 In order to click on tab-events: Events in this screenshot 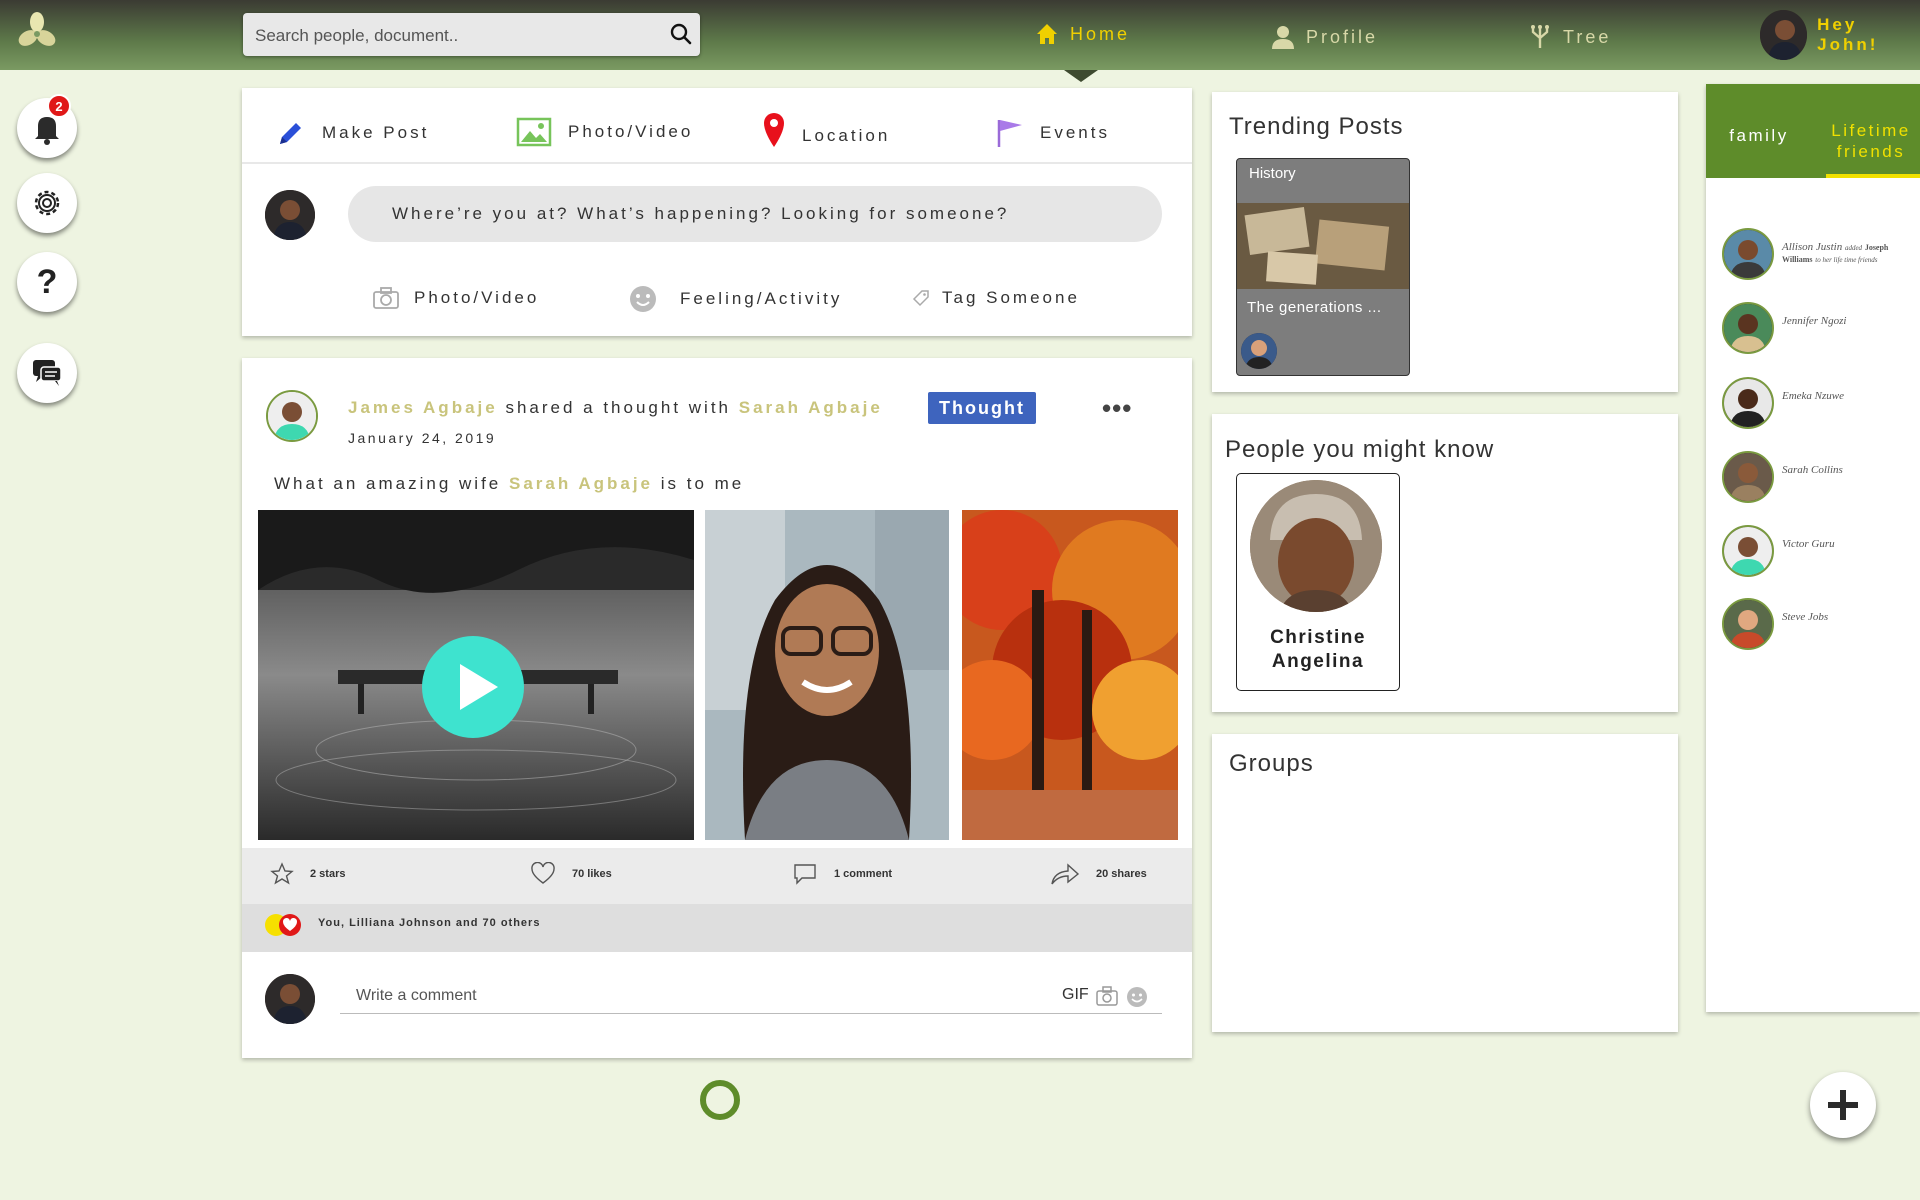, I will do `click(1053, 133)`.